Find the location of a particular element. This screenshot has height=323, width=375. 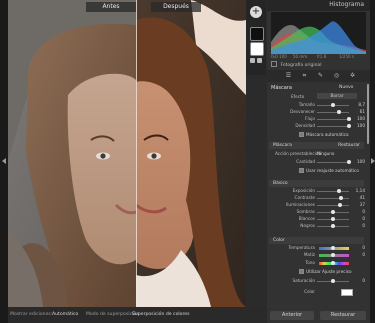

collapse-right-panel-icon is located at coordinates (373, 161).